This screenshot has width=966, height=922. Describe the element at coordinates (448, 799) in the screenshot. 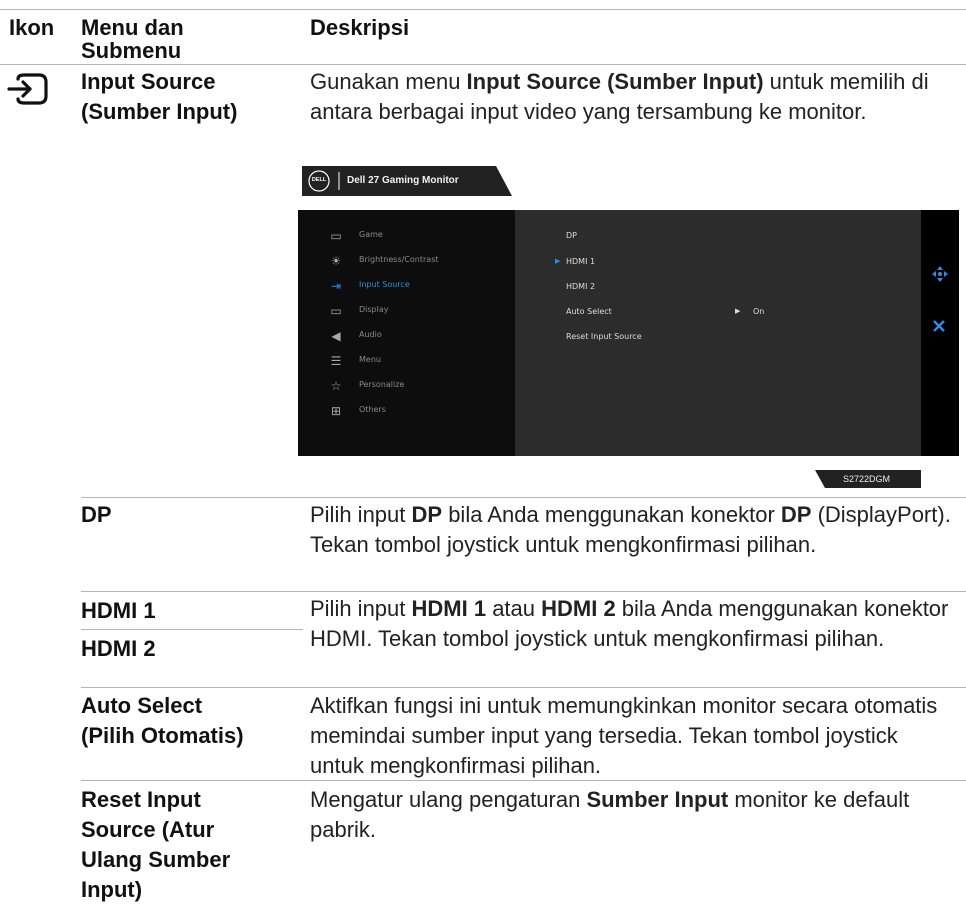

I see `desc-text: Mengatur ulang pengaturan` at that location.